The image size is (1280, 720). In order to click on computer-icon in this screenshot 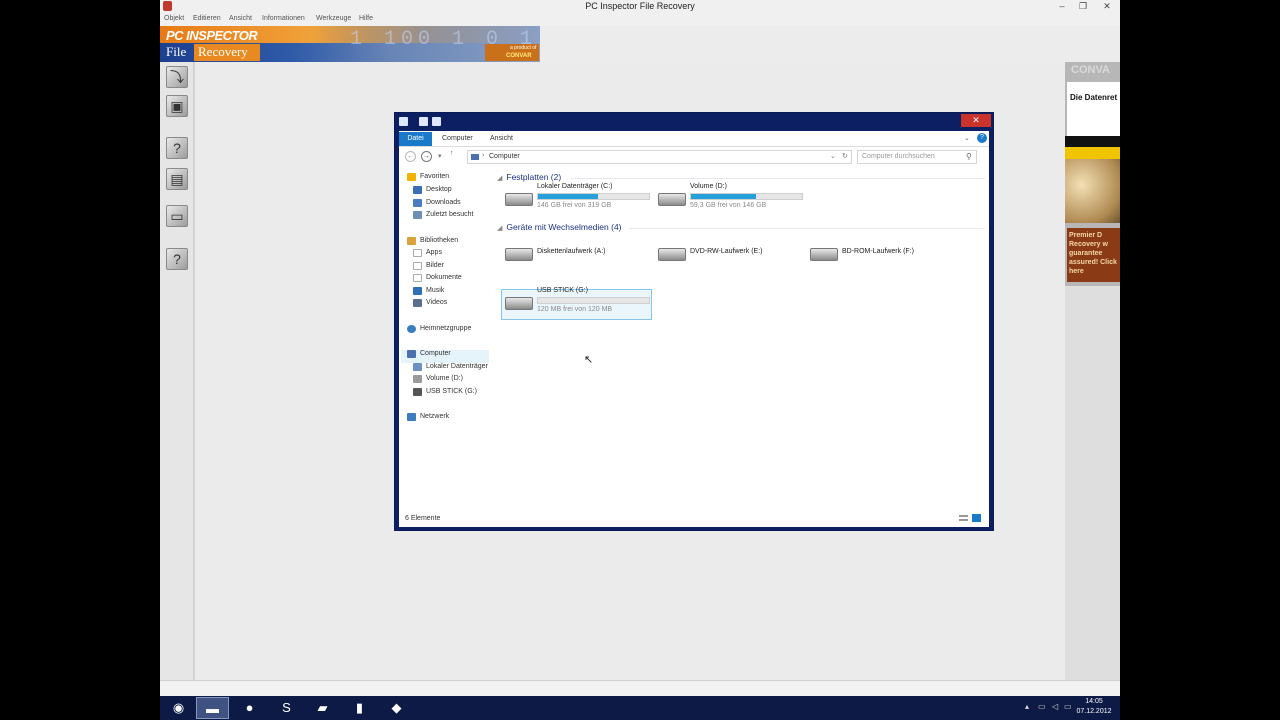, I will do `click(411, 354)`.